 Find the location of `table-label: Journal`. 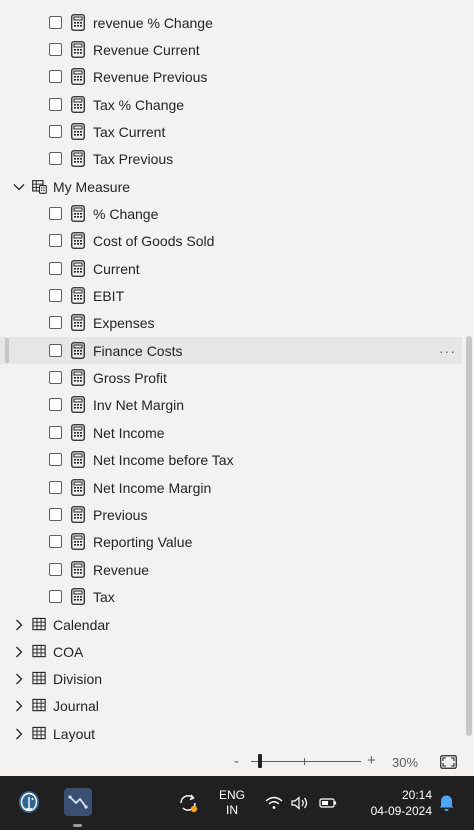

table-label: Journal is located at coordinates (76, 705).